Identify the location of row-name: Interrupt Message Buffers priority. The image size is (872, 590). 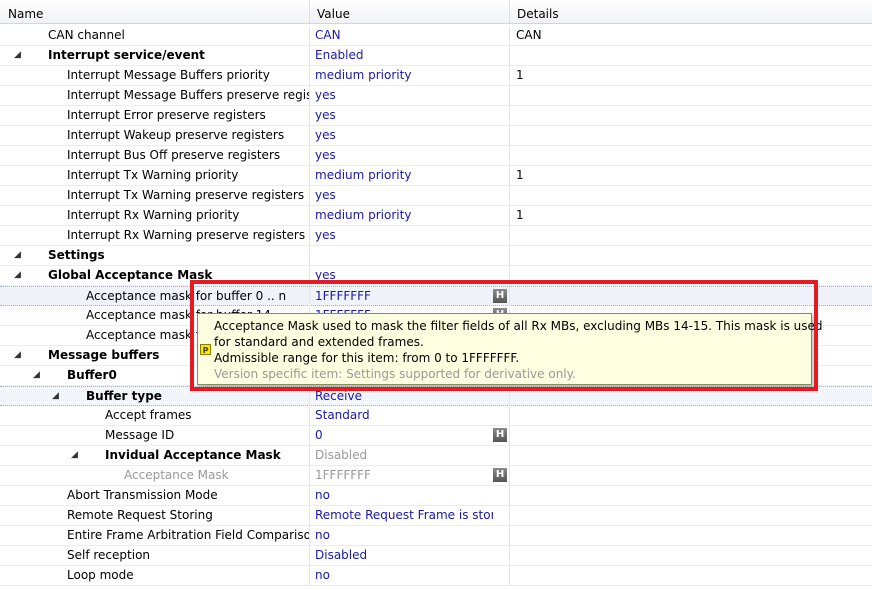
(168, 75).